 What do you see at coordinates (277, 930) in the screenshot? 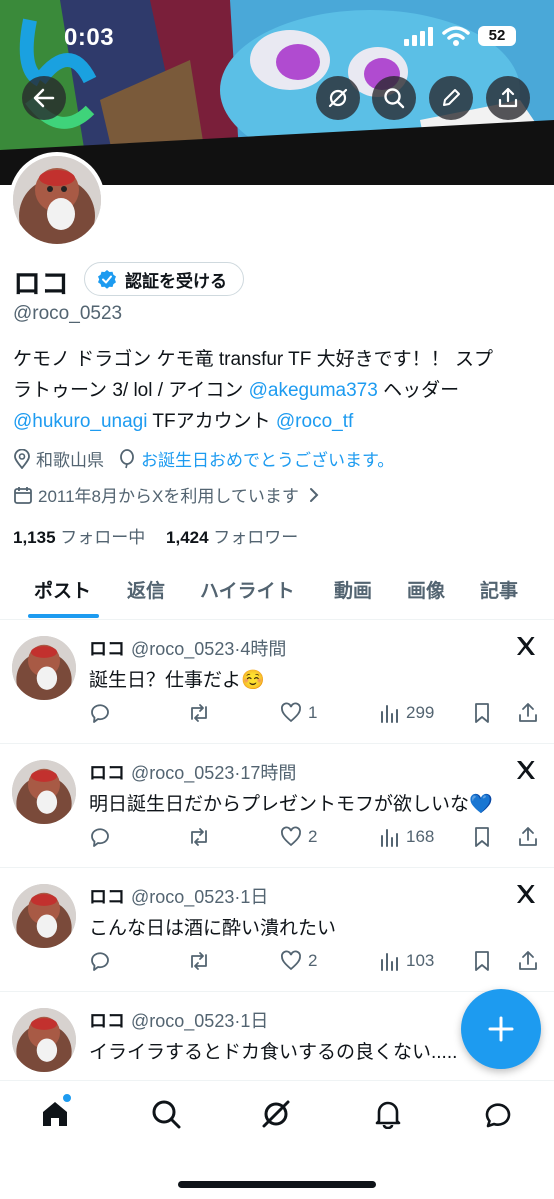
I see `post-item: ロコ @roco_0523·1日 こんな日は酒に酔い潰れたい 2 103` at bounding box center [277, 930].